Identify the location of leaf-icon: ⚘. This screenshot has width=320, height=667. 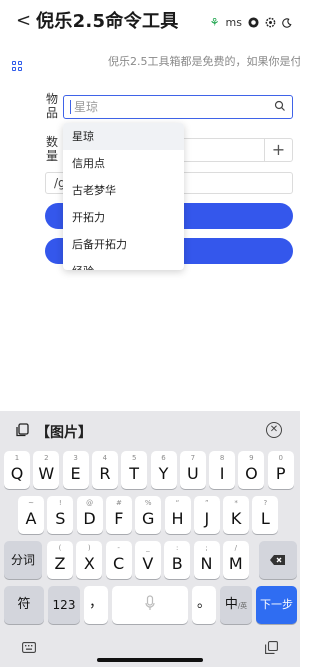
(215, 22).